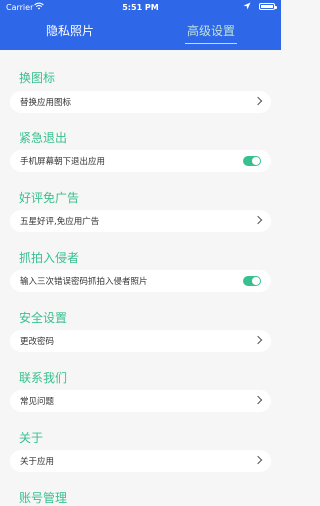 The height and width of the screenshot is (506, 320). What do you see at coordinates (31, 438) in the screenshot?
I see `section-title: 关于` at bounding box center [31, 438].